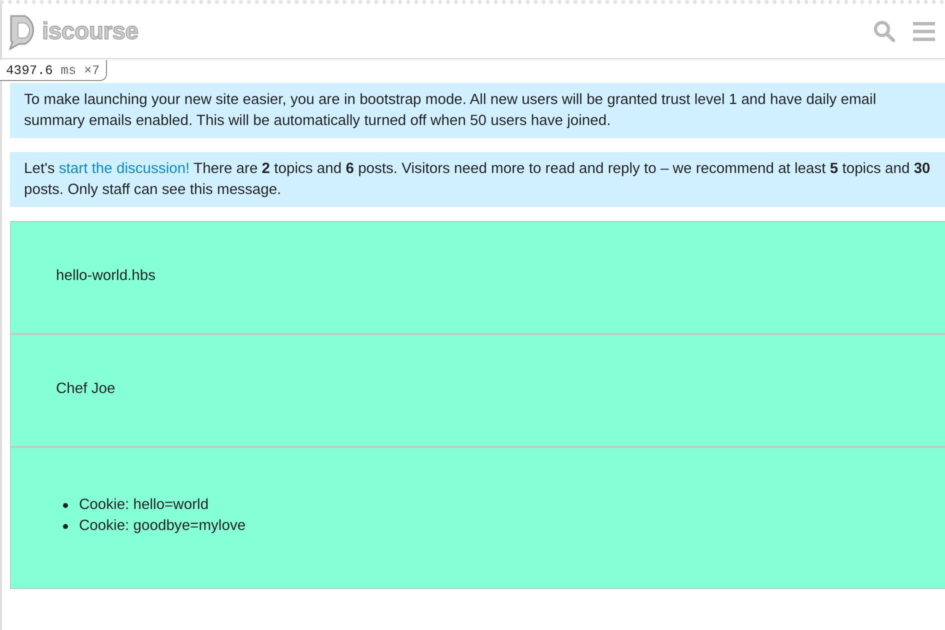 Image resolution: width=945 pixels, height=630 pixels. Describe the element at coordinates (53, 70) in the screenshot. I see `profiler-badge: 4397.6 ms ×7` at that location.